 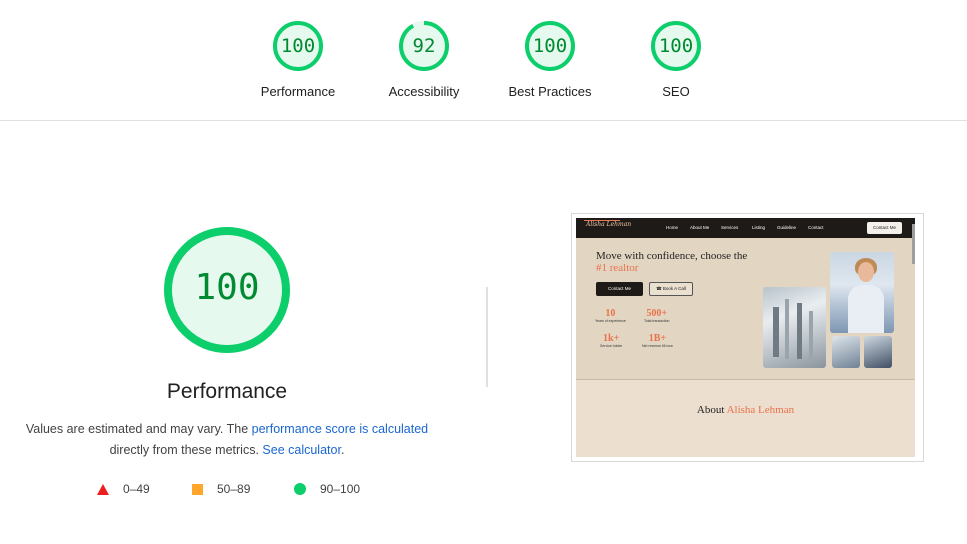 I want to click on thumb-stat: 1B+ Net revenue till now, so click(x=657, y=340).